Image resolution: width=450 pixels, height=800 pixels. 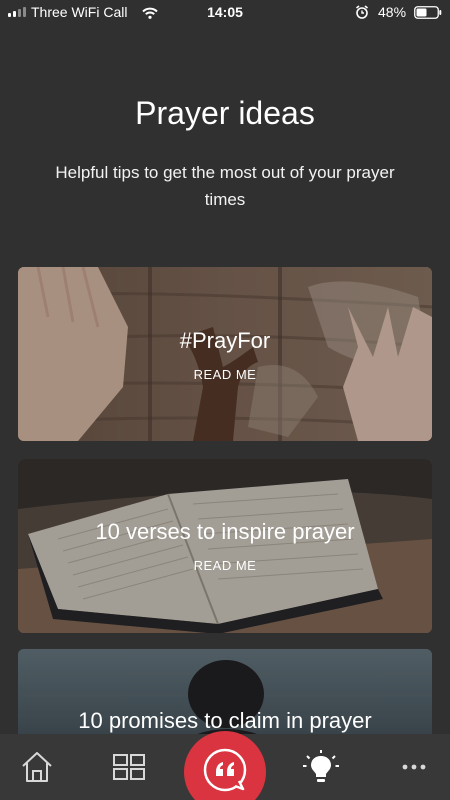 I want to click on page-title: Prayer ideas, so click(x=225, y=113).